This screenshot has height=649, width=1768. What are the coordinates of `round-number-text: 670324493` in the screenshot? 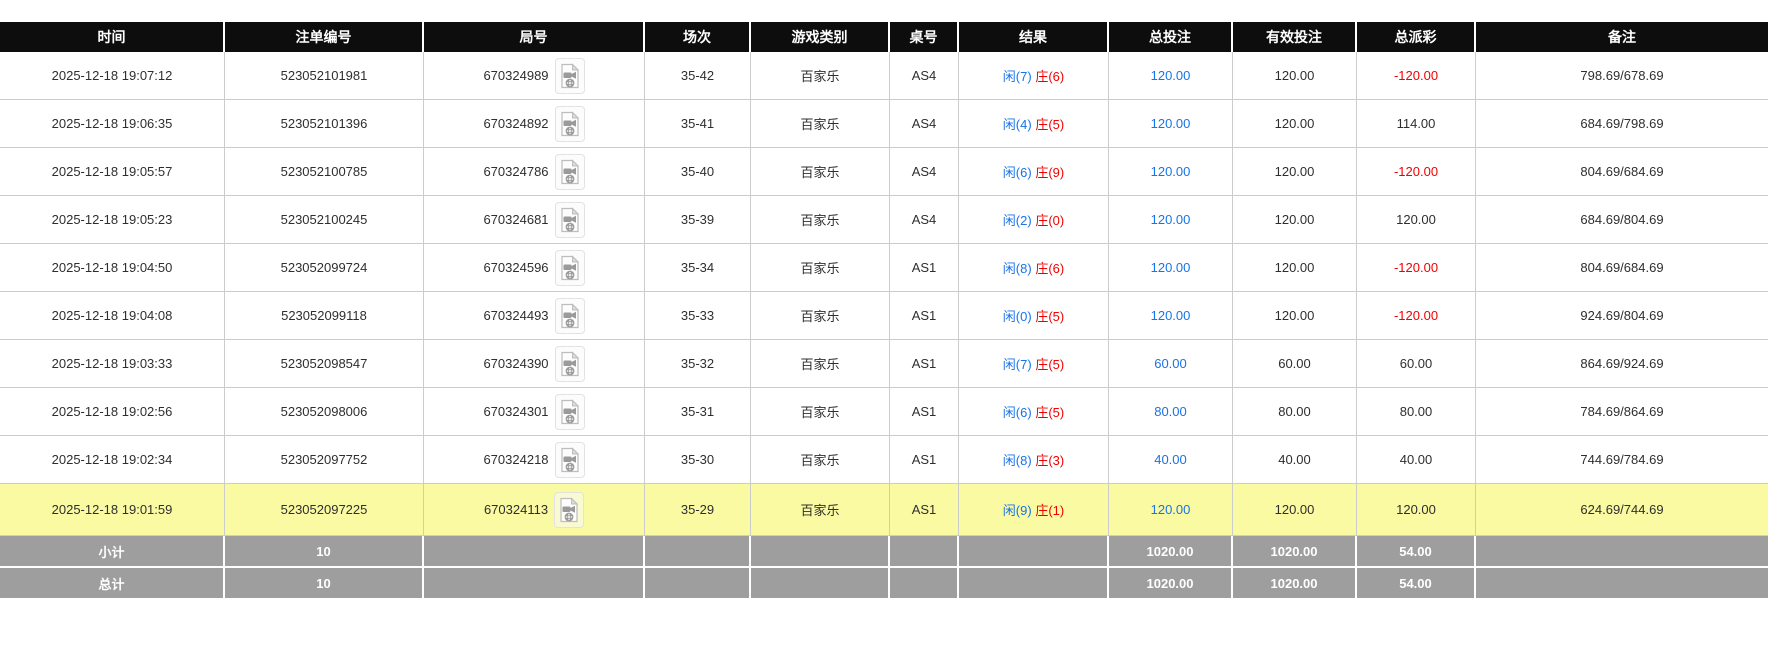 It's located at (516, 315).